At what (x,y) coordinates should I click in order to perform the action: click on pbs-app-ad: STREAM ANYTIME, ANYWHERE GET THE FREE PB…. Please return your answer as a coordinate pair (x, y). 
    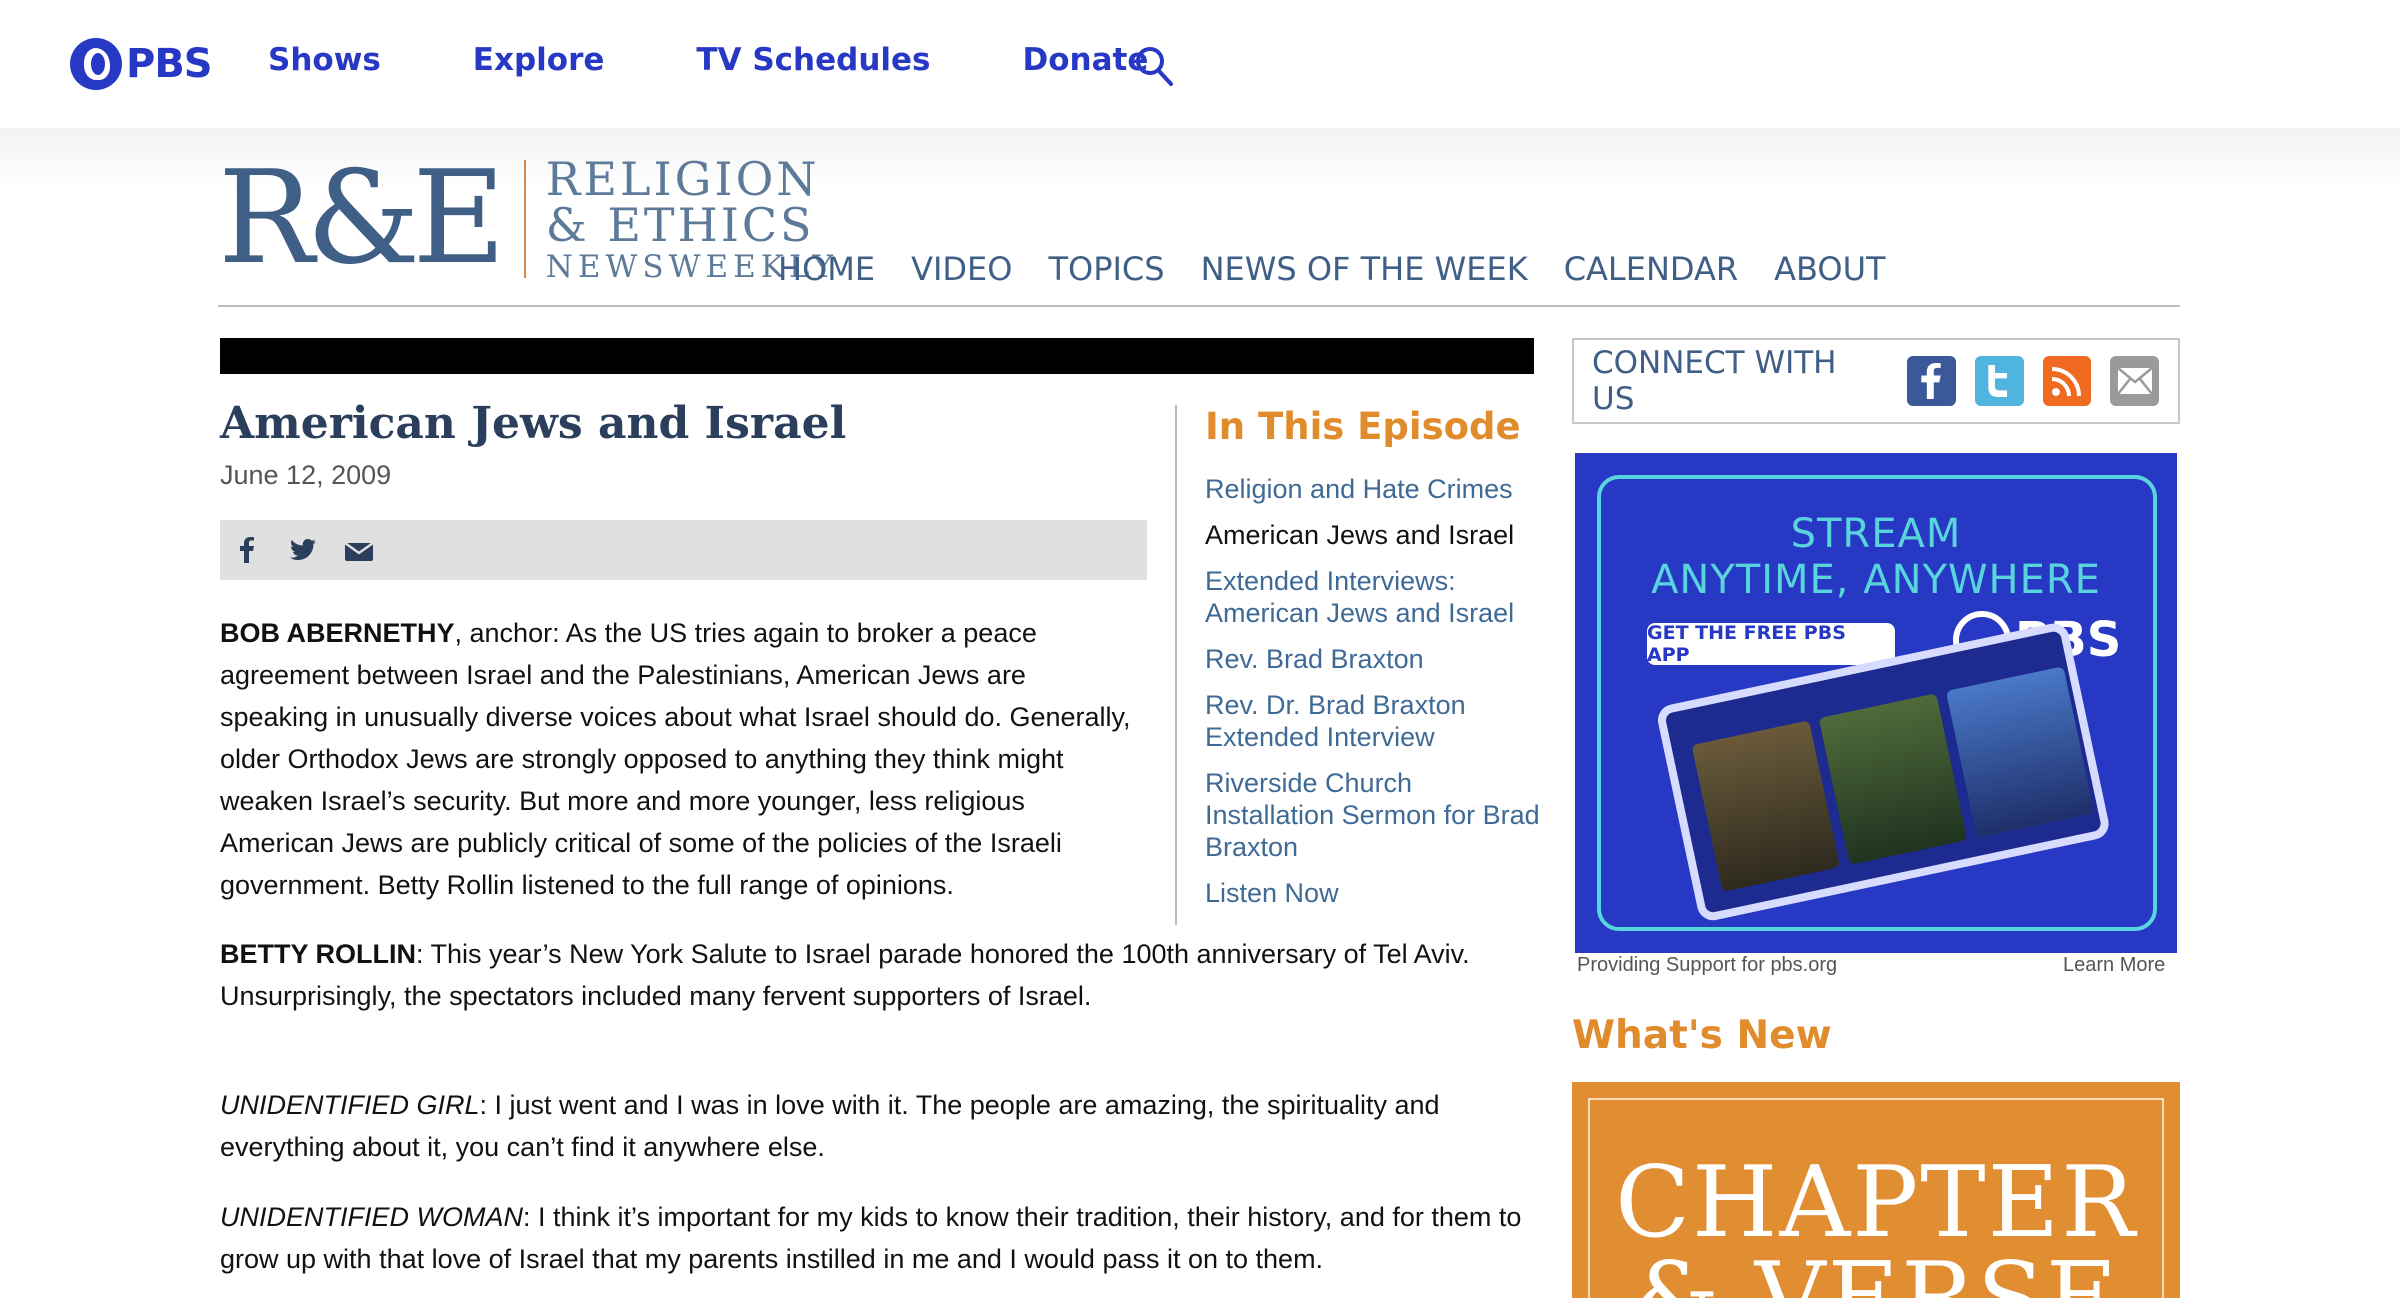
    Looking at the image, I should click on (1876, 703).